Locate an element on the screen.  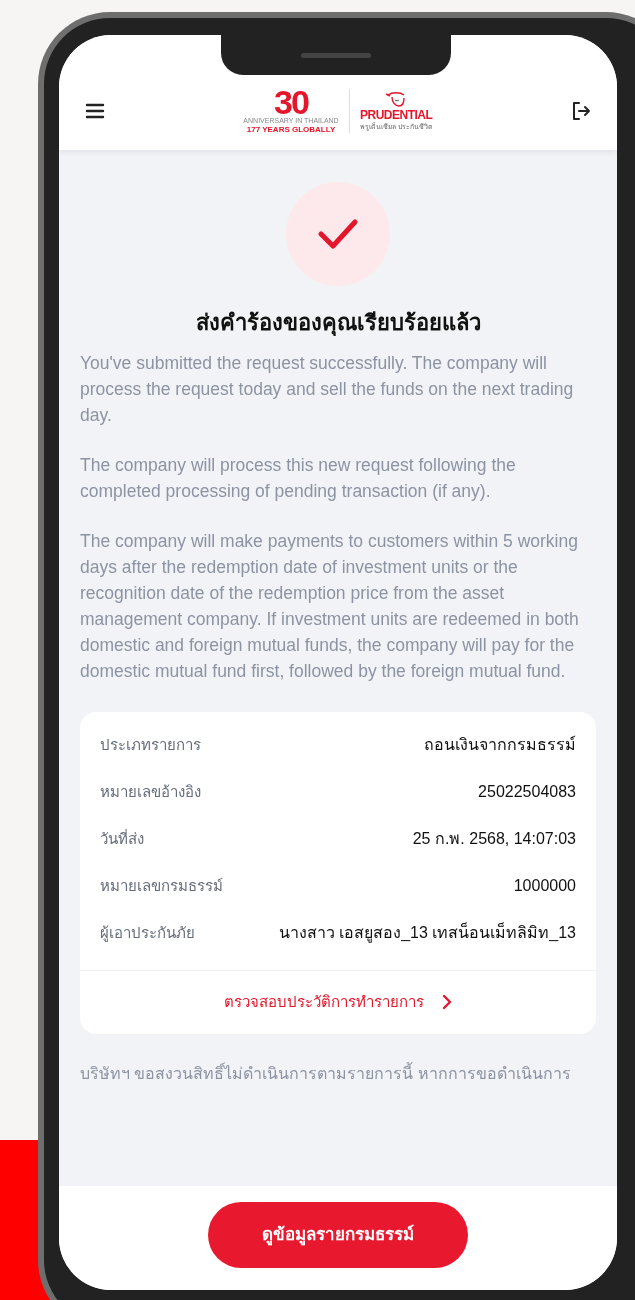
anniversary-logo-number: 30 is located at coordinates (291, 101).